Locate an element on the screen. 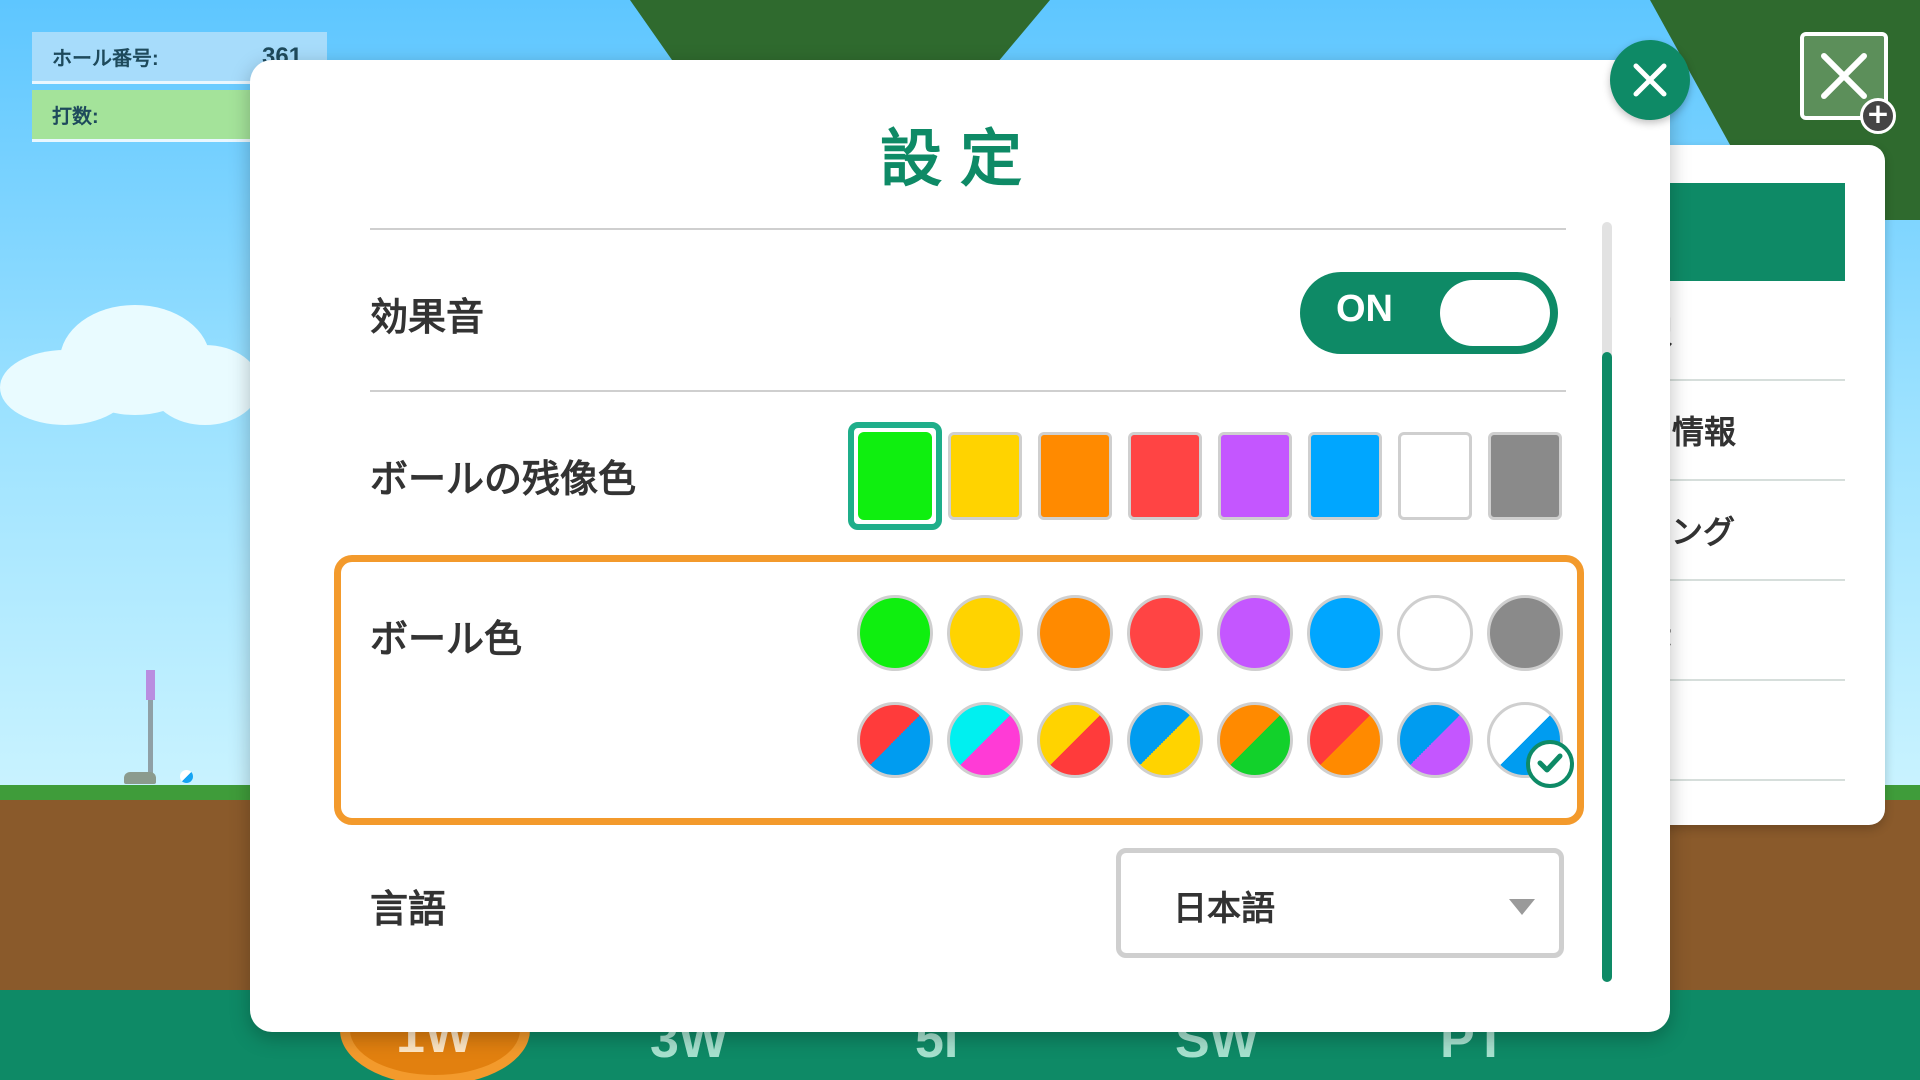 This screenshot has width=1920, height=1080. scrollbar-thumb is located at coordinates (1607, 667).